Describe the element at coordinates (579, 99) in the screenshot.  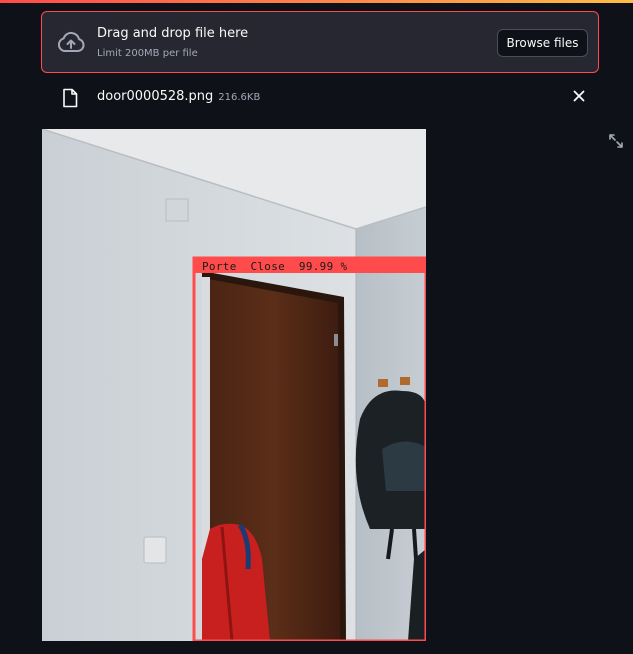
I see `close-icon` at that location.